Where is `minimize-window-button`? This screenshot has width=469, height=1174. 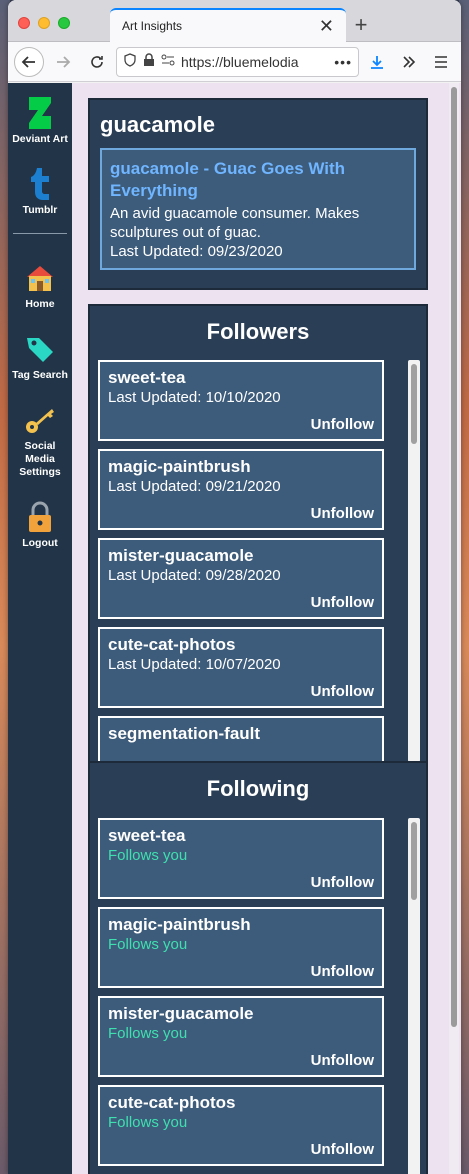
minimize-window-button is located at coordinates (44, 23).